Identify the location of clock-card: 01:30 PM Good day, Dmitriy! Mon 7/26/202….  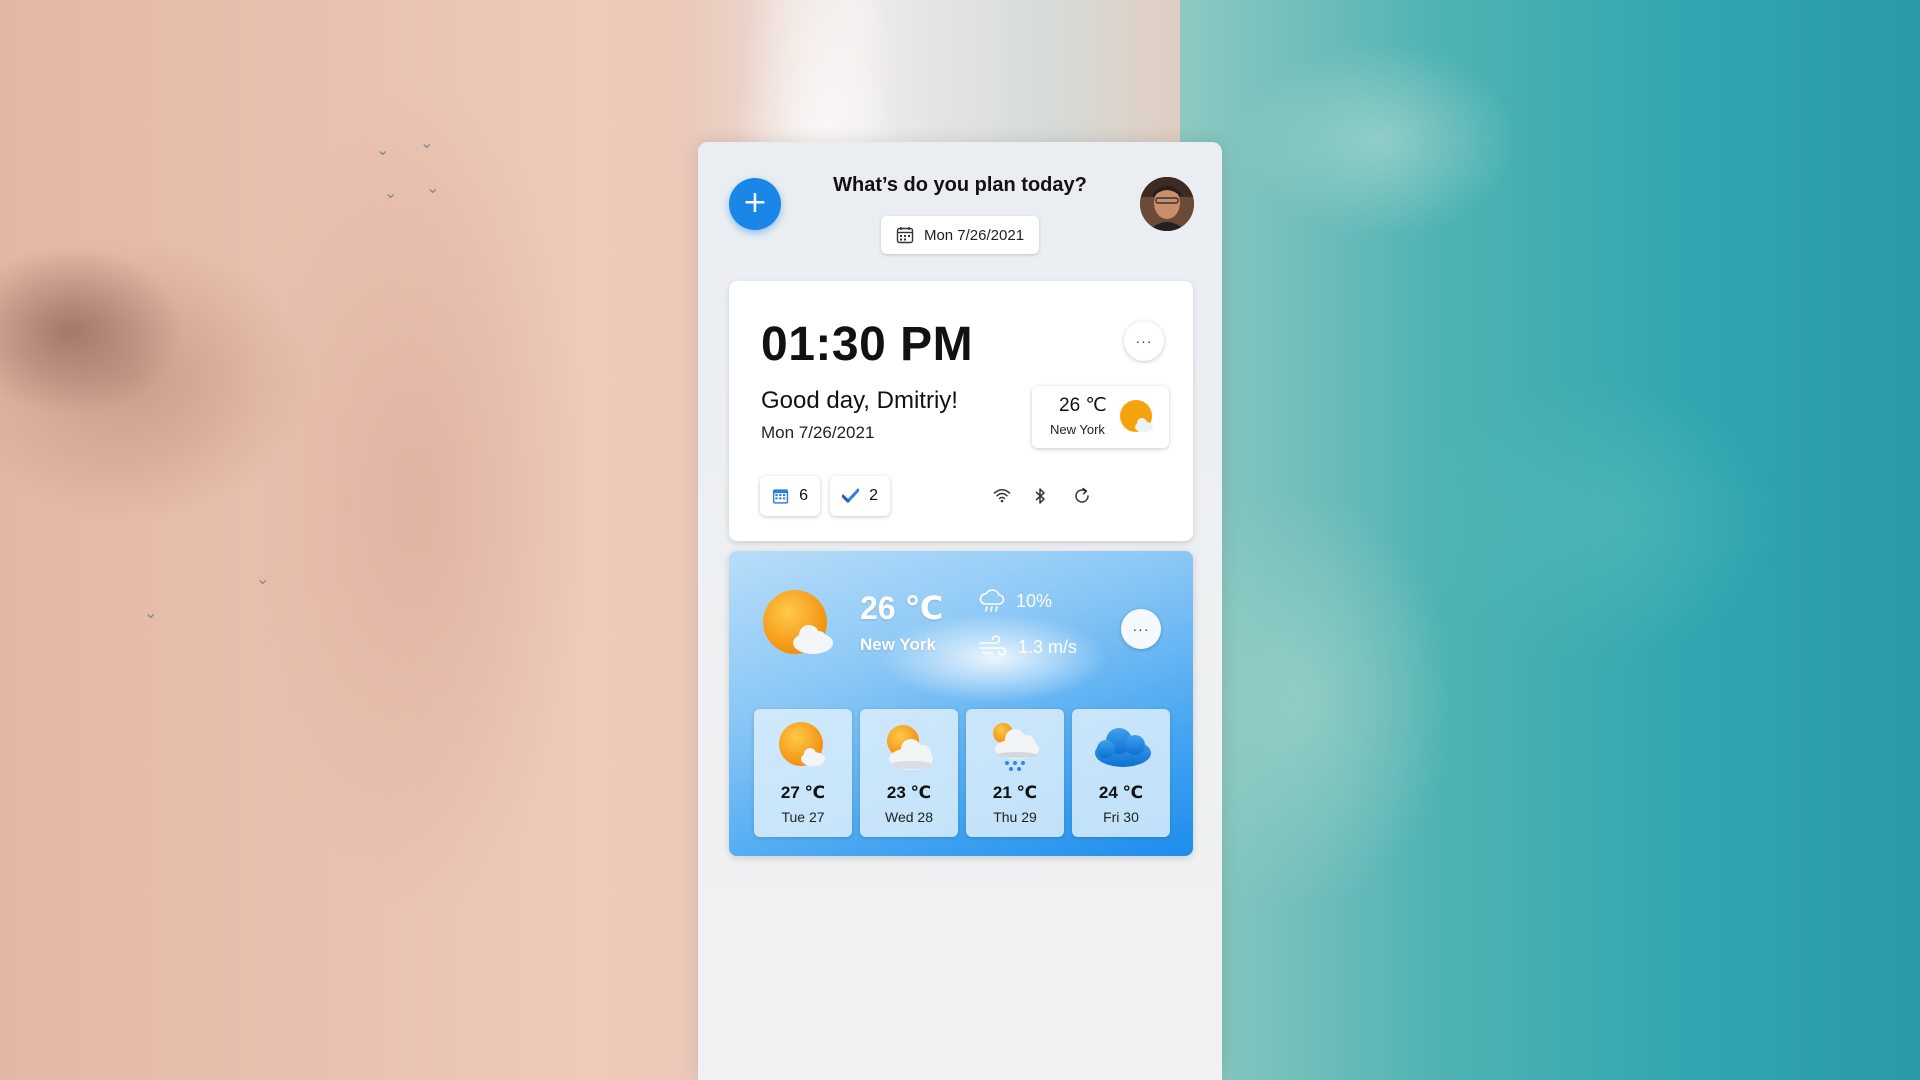
(961, 411).